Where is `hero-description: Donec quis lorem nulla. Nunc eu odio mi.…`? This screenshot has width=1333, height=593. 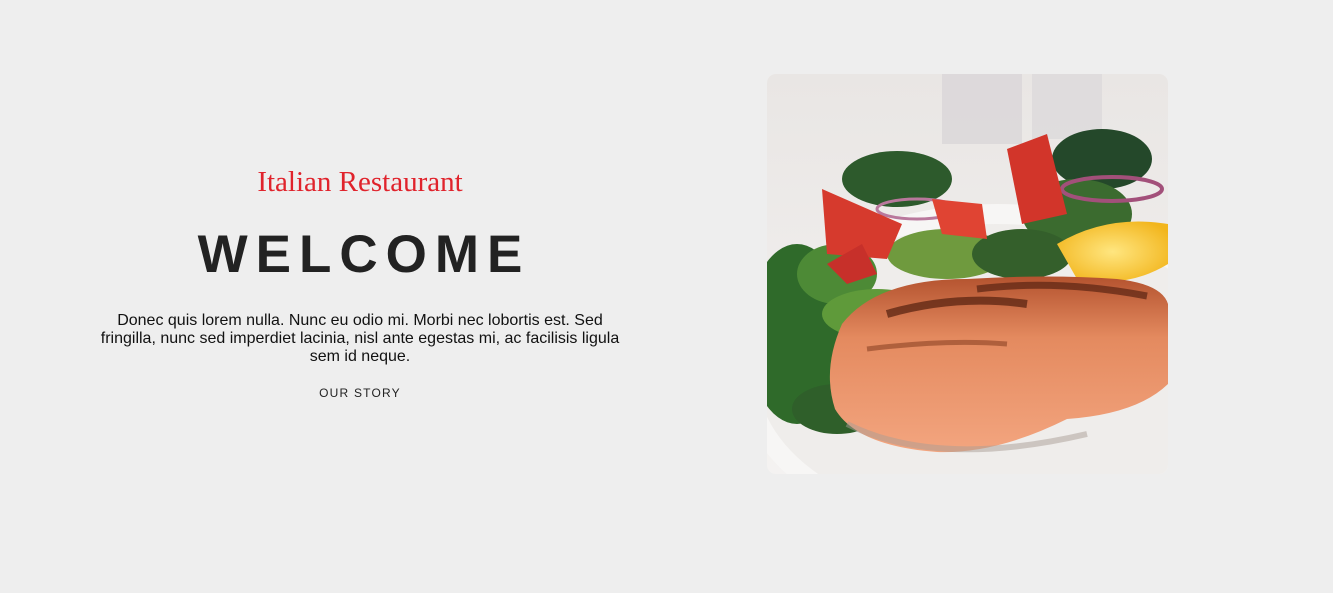 hero-description: Donec quis lorem nulla. Nunc eu odio mi.… is located at coordinates (360, 338).